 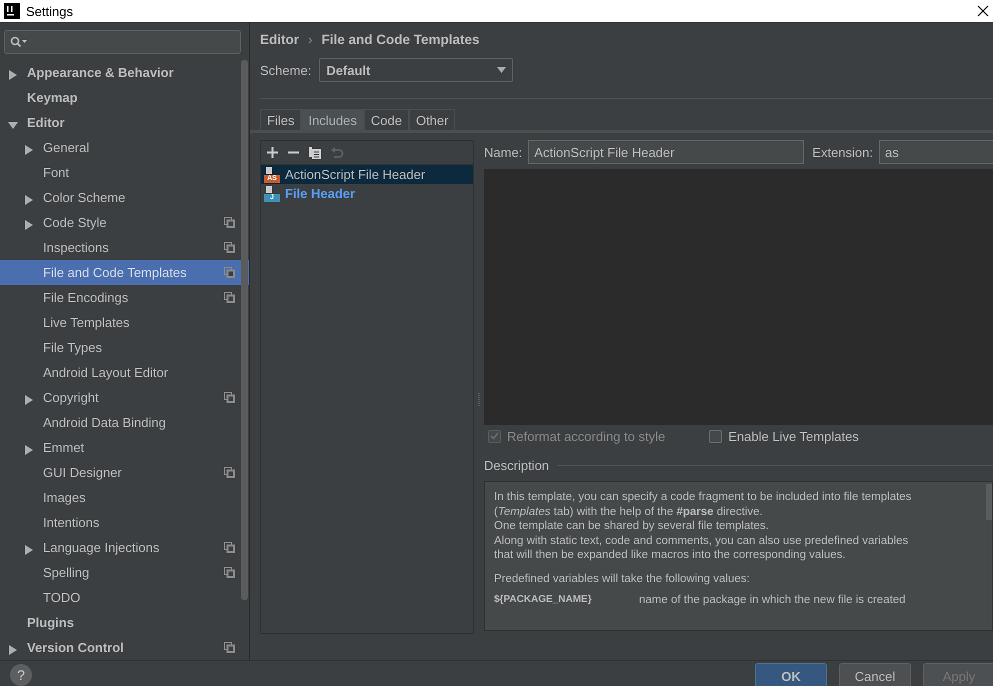 What do you see at coordinates (622, 579) in the screenshot?
I see `description-text: Predefined variables will take the following values:` at bounding box center [622, 579].